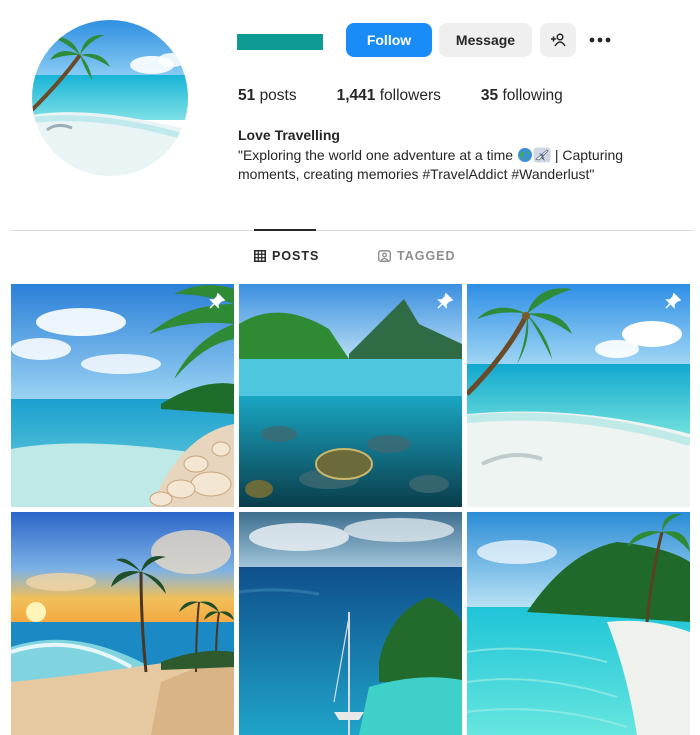 Image resolution: width=700 pixels, height=735 pixels. Describe the element at coordinates (389, 40) in the screenshot. I see `follow-button: Follow` at that location.